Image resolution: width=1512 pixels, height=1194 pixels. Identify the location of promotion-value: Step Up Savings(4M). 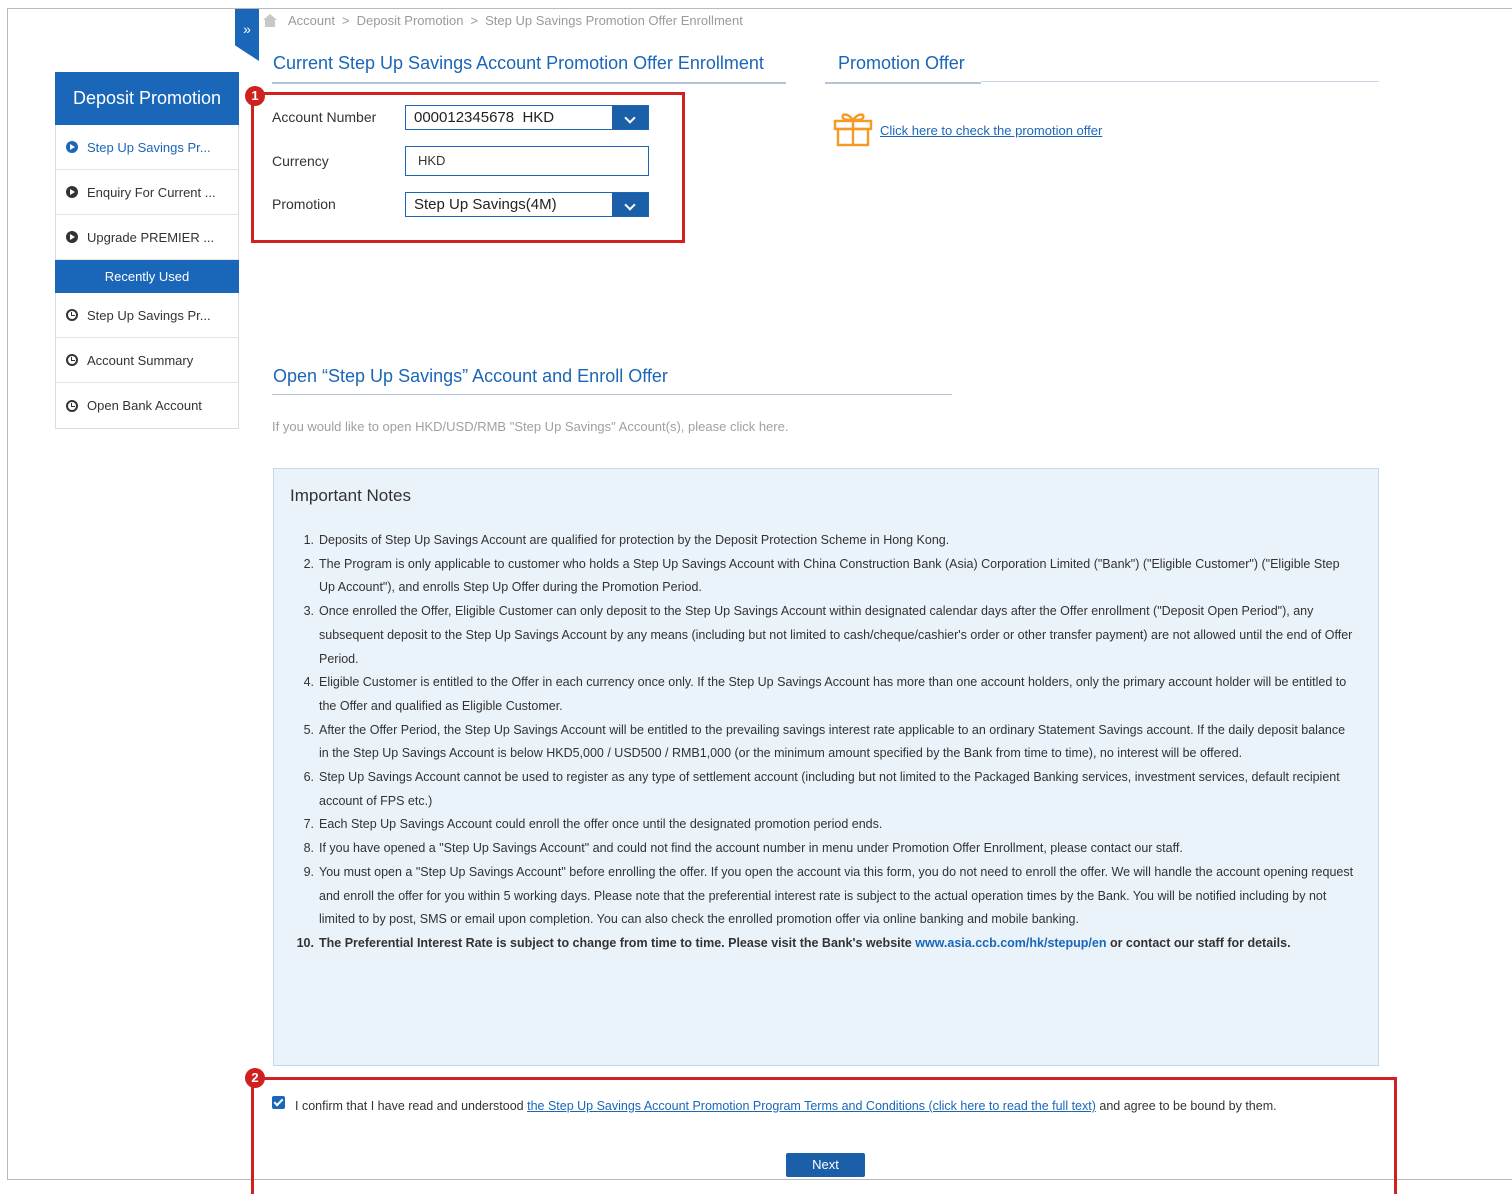
(485, 204).